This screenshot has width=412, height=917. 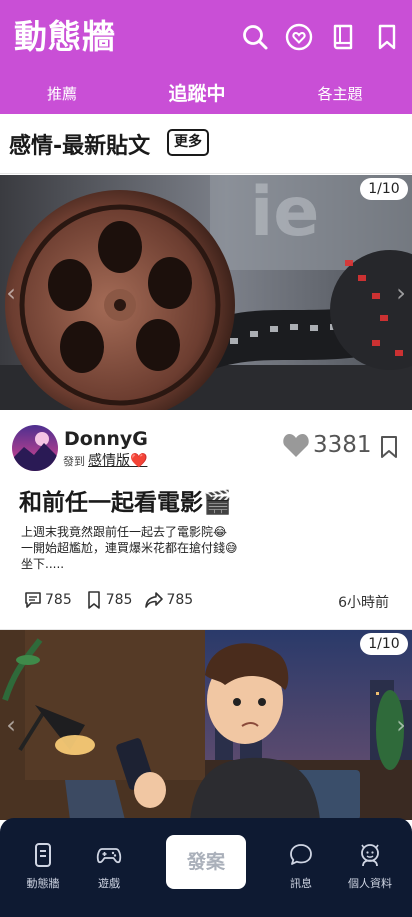 I want to click on share-count: 785, so click(x=180, y=600).